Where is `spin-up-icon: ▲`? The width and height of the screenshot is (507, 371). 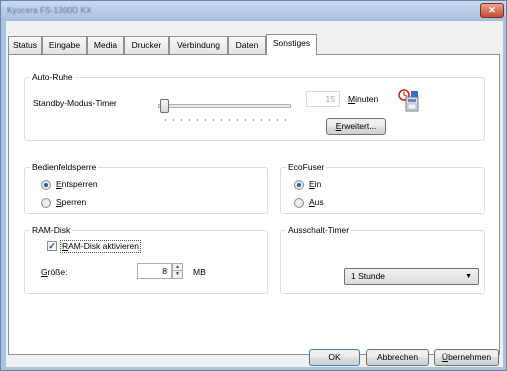
spin-up-icon: ▲ is located at coordinates (177, 267).